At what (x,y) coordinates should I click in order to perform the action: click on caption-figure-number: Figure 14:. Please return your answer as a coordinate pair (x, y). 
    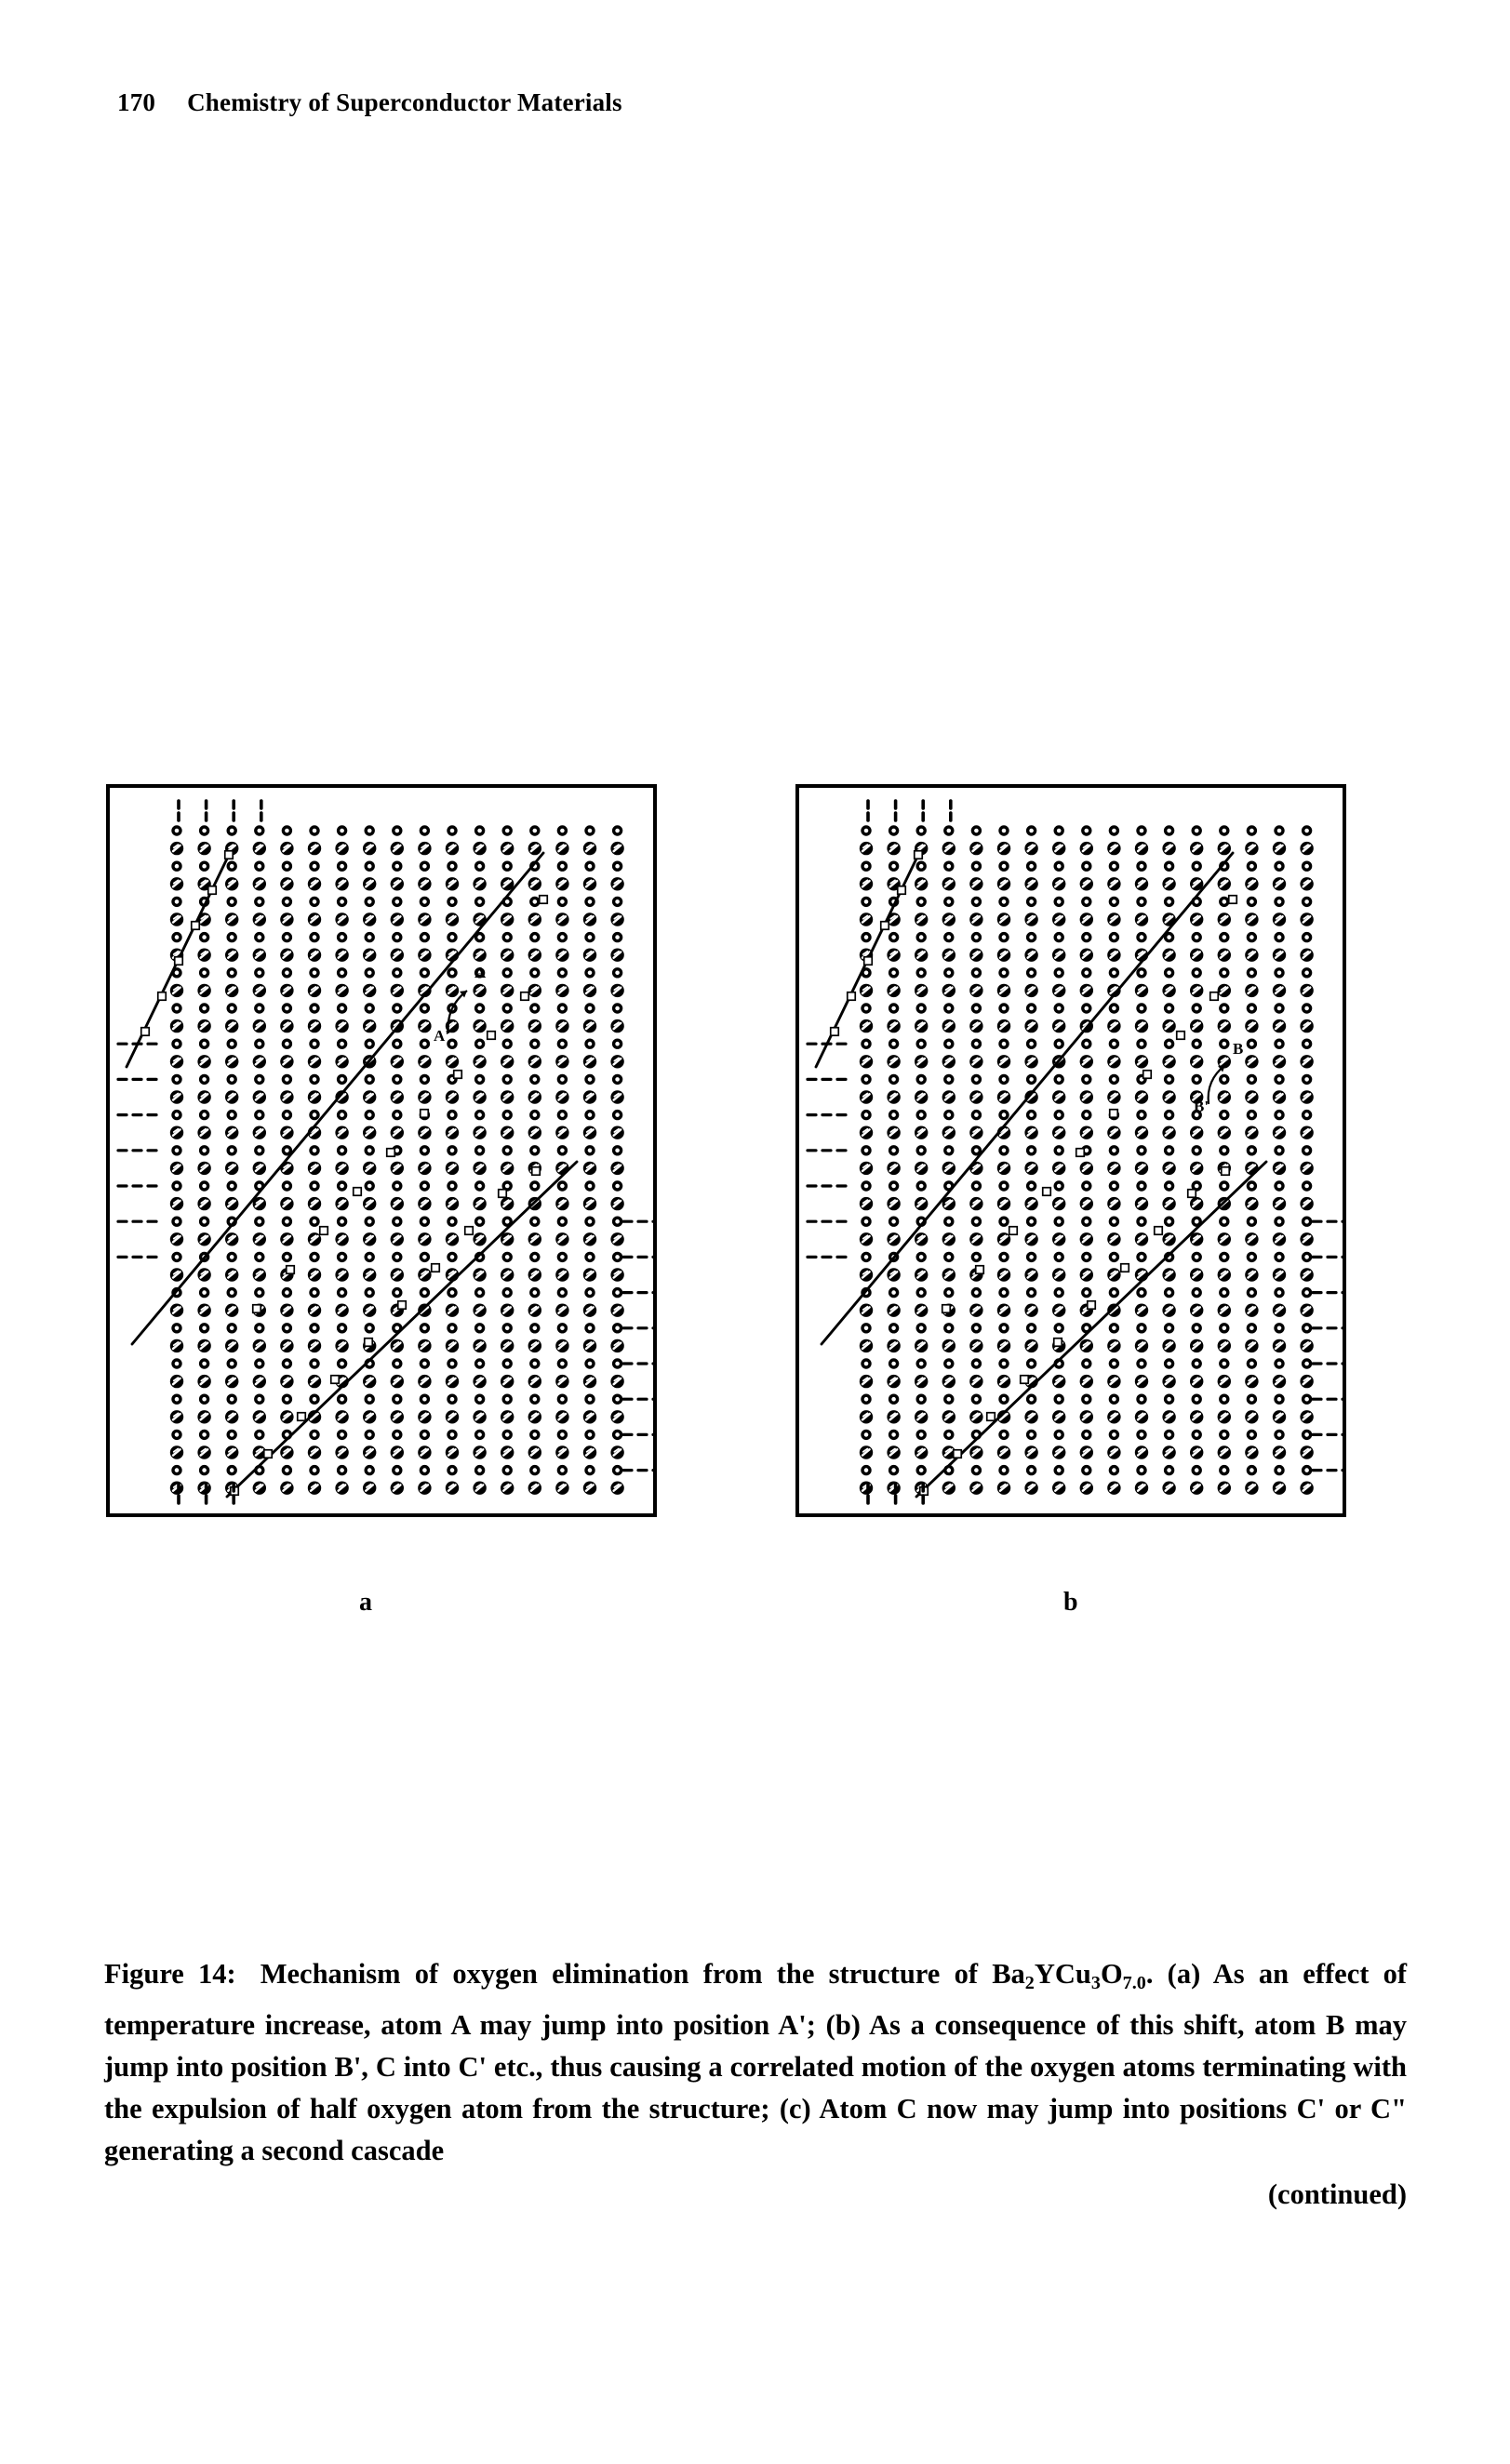
    Looking at the image, I should click on (170, 1974).